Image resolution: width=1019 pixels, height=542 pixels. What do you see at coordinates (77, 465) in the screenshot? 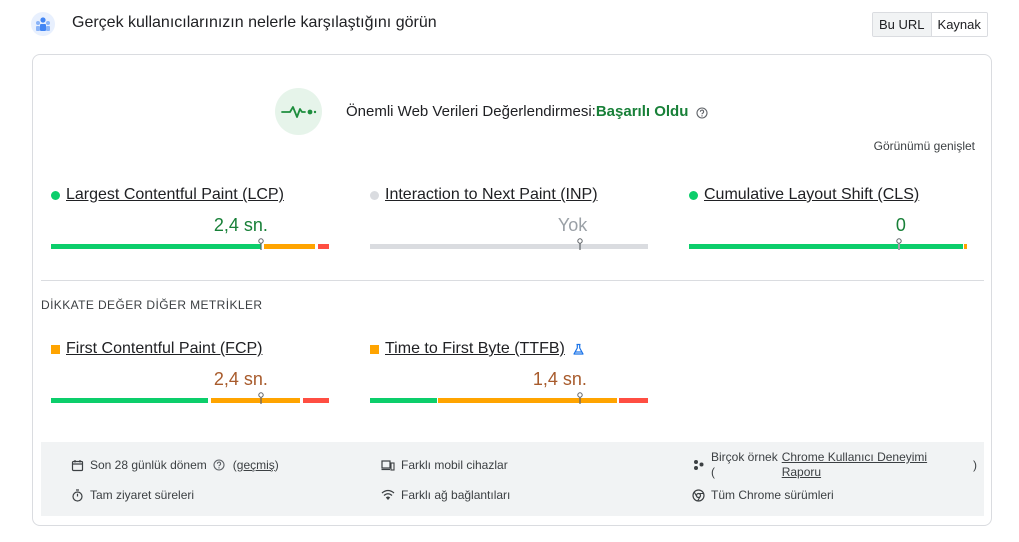
I see `calendar-icon` at bounding box center [77, 465].